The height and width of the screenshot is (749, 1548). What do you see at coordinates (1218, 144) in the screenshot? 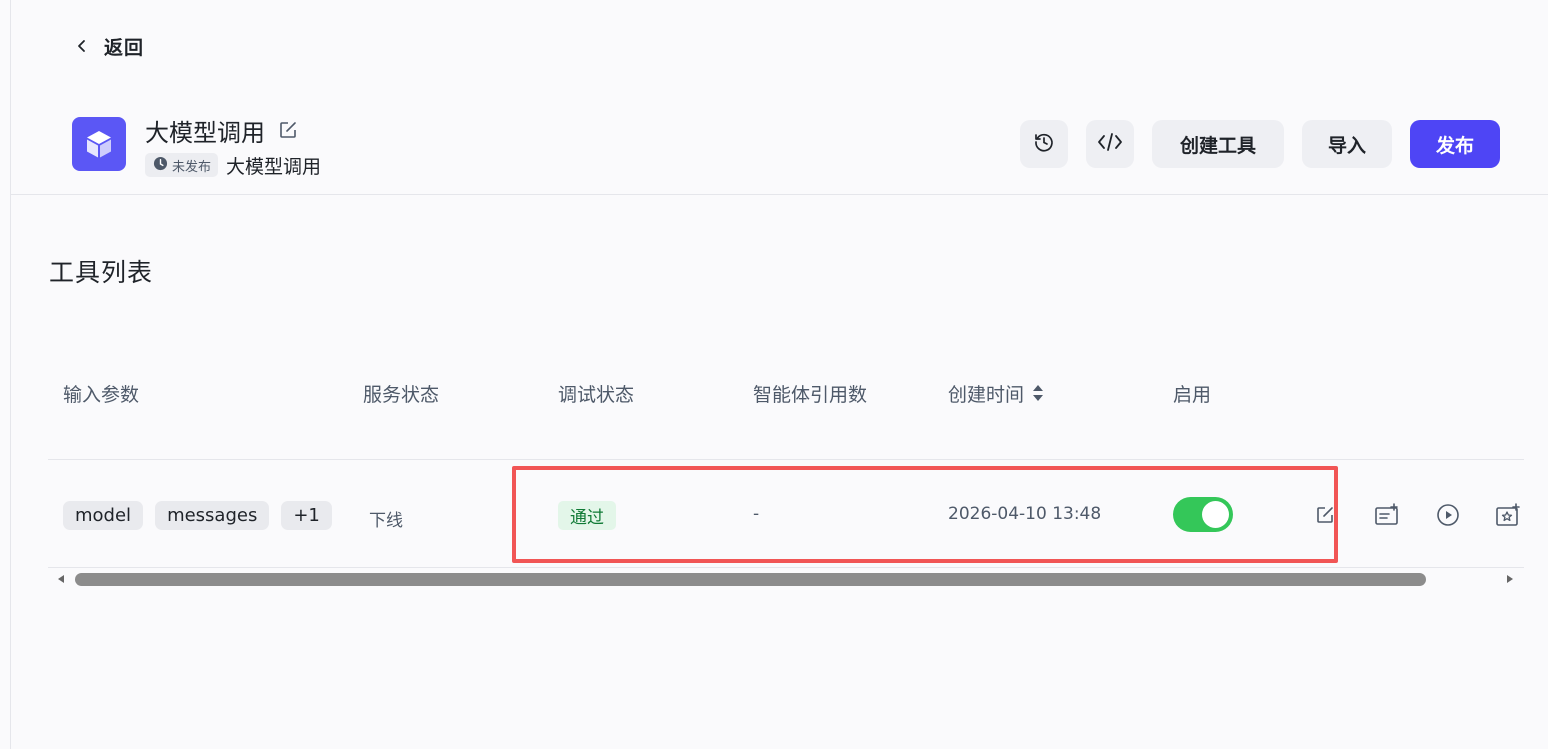
I see `create-tool-button: 创建工具` at bounding box center [1218, 144].